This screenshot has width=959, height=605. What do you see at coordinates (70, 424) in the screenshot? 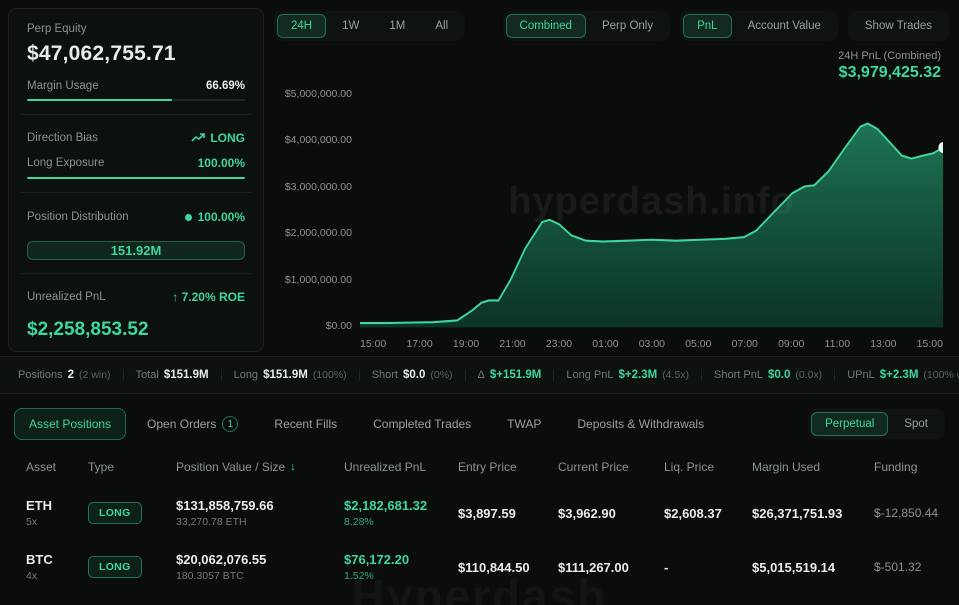
I see `tab-asset-positions: Asset Positions` at bounding box center [70, 424].